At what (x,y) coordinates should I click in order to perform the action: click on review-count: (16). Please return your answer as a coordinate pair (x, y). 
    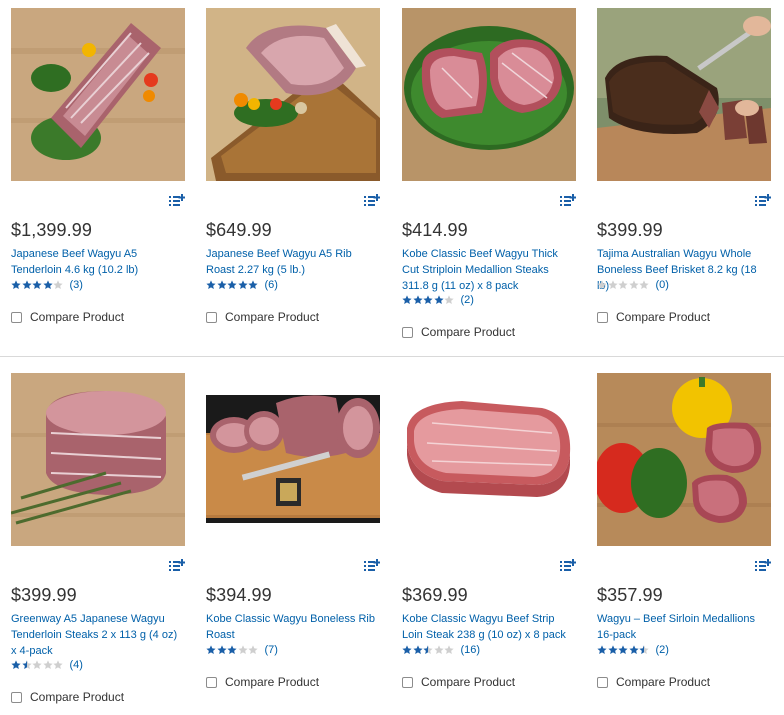
    Looking at the image, I should click on (471, 650).